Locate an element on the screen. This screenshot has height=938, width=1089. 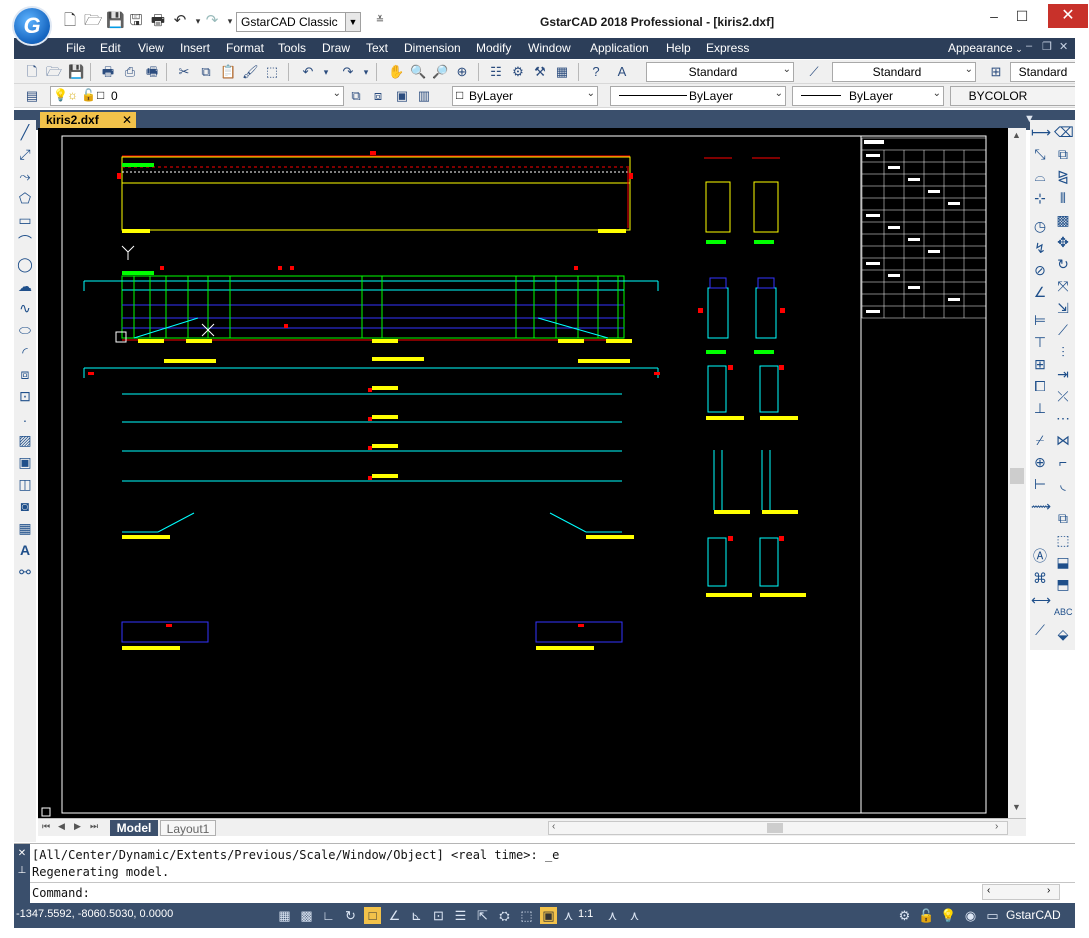
diameter-dim-icon: ⊘ is located at coordinates (1040, 270).